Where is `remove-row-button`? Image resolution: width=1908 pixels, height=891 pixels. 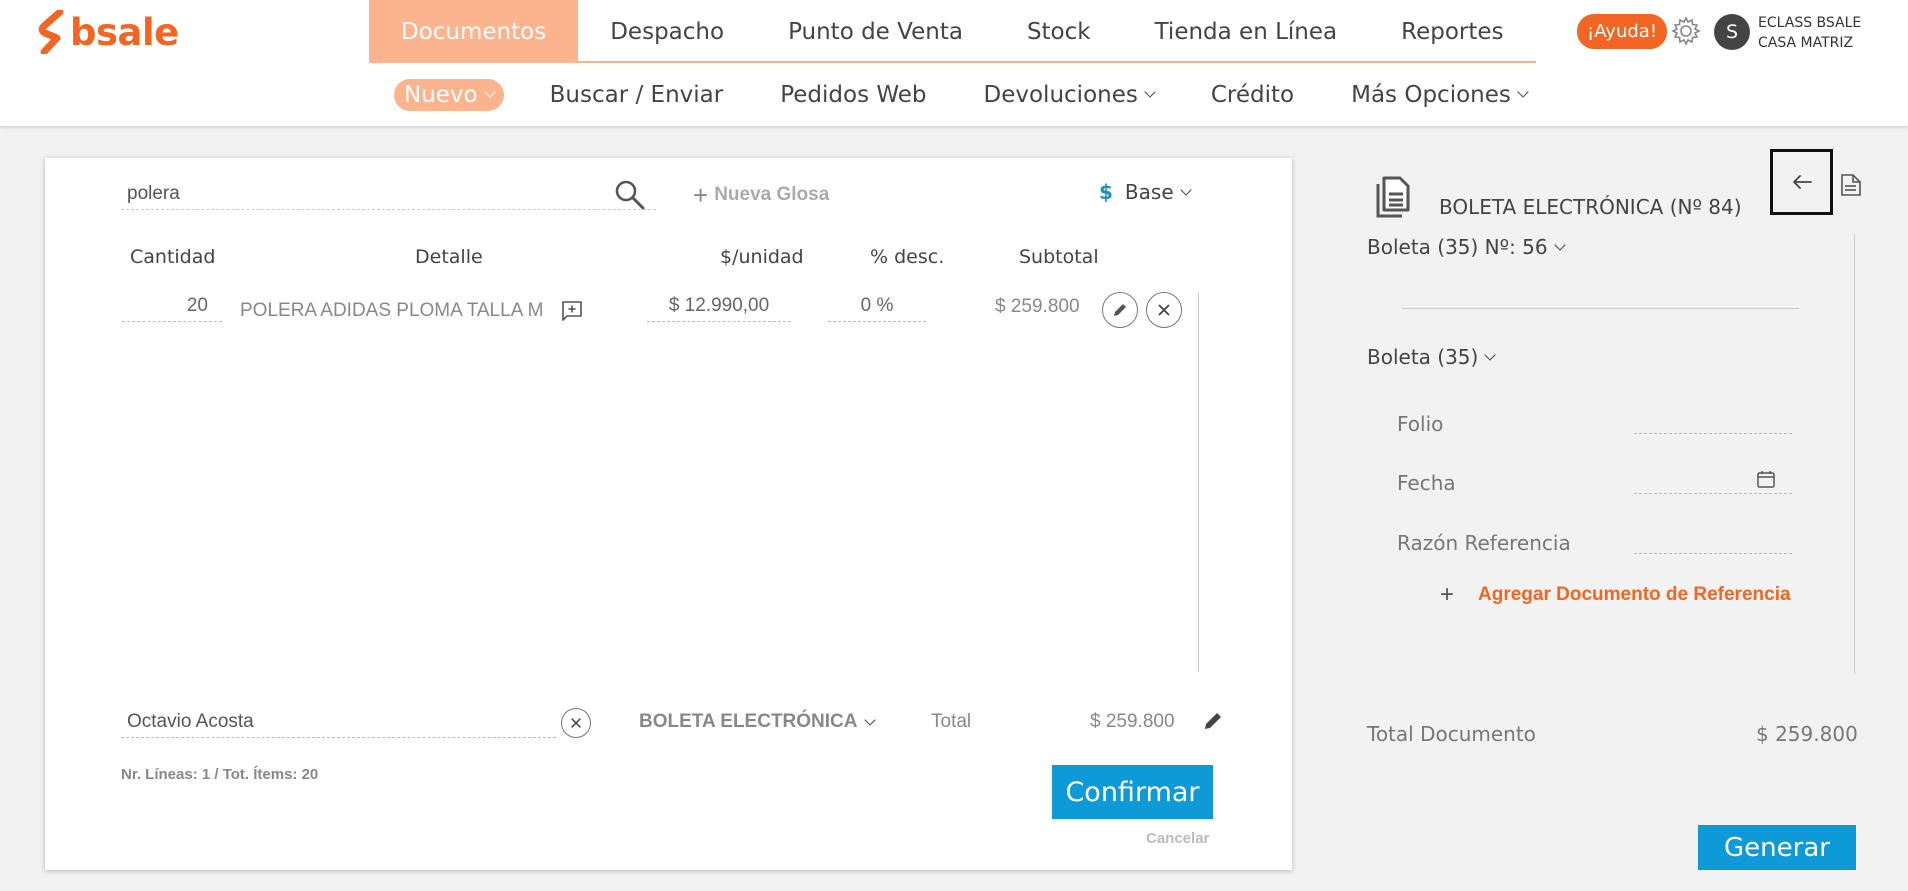
remove-row-button is located at coordinates (1164, 310).